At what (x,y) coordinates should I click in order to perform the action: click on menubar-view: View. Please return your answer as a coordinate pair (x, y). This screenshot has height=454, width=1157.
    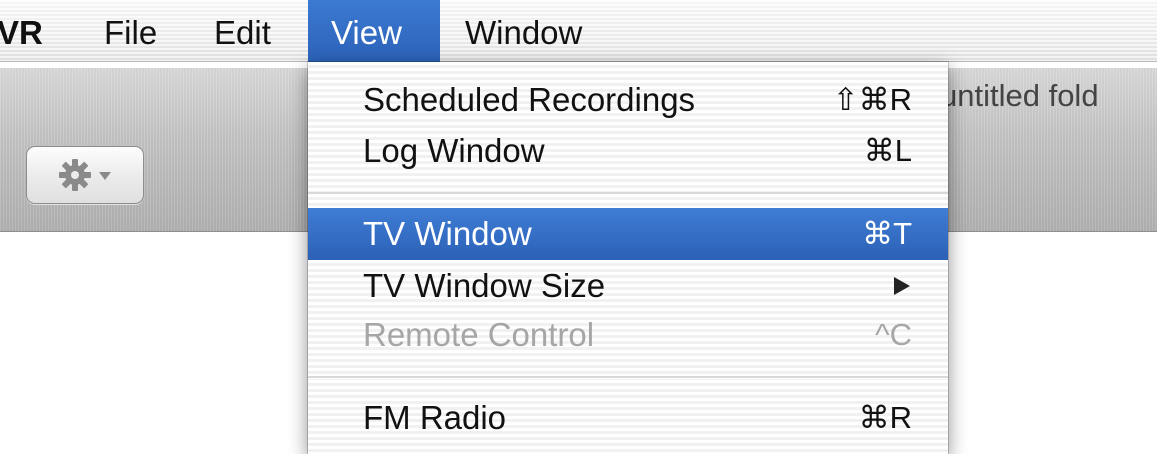
    Looking at the image, I should click on (374, 31).